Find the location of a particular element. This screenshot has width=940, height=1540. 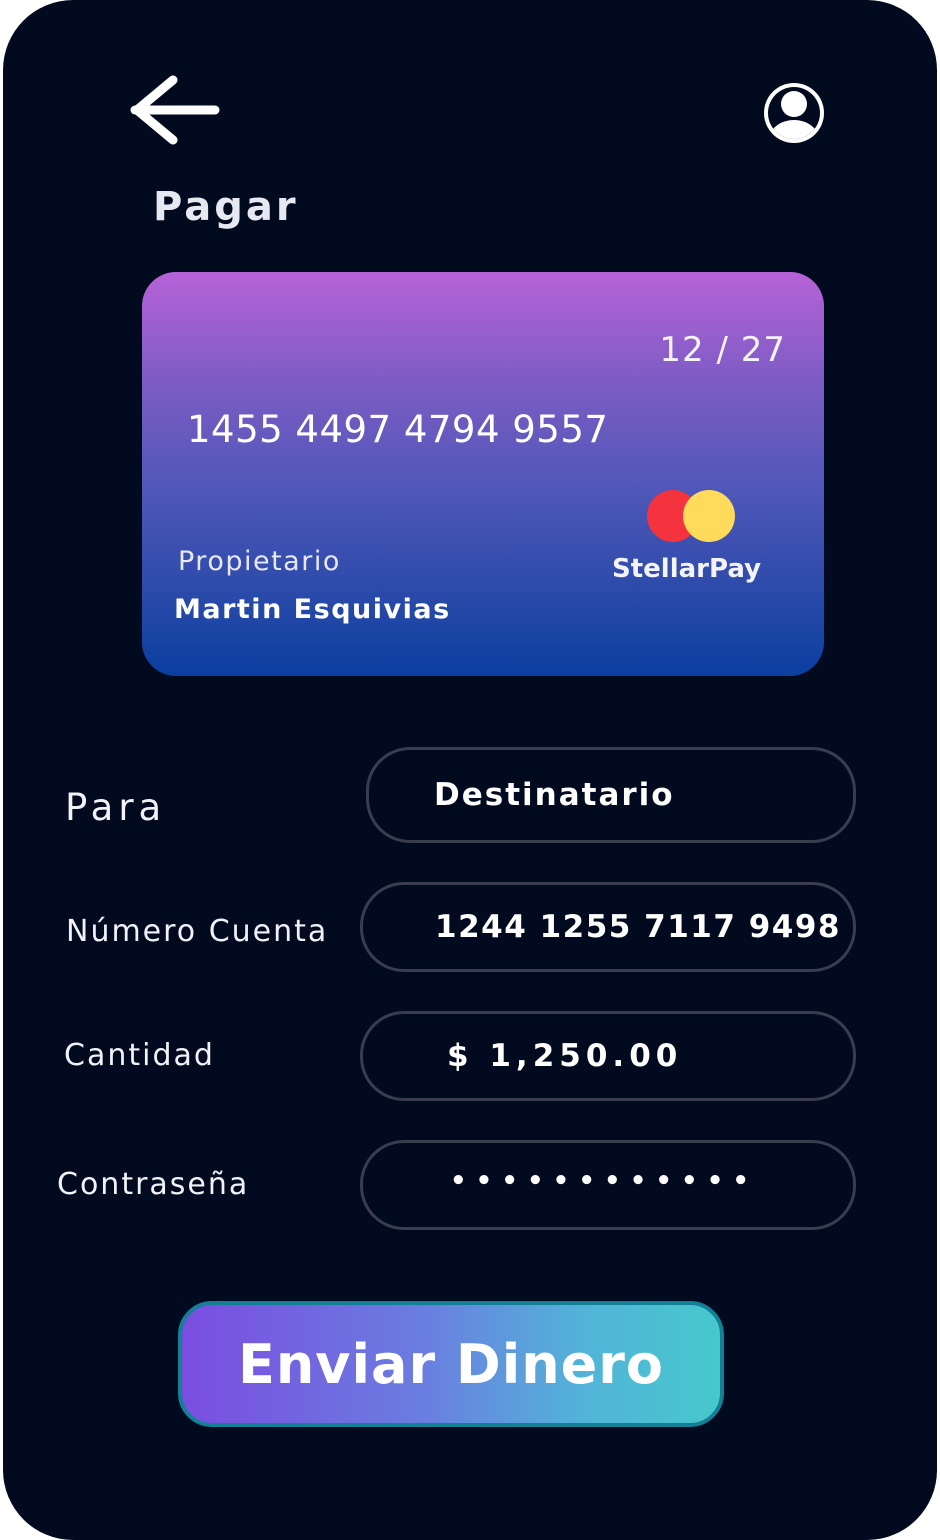

password-field: • • • • • • • • • • • • is located at coordinates (608, 1185).